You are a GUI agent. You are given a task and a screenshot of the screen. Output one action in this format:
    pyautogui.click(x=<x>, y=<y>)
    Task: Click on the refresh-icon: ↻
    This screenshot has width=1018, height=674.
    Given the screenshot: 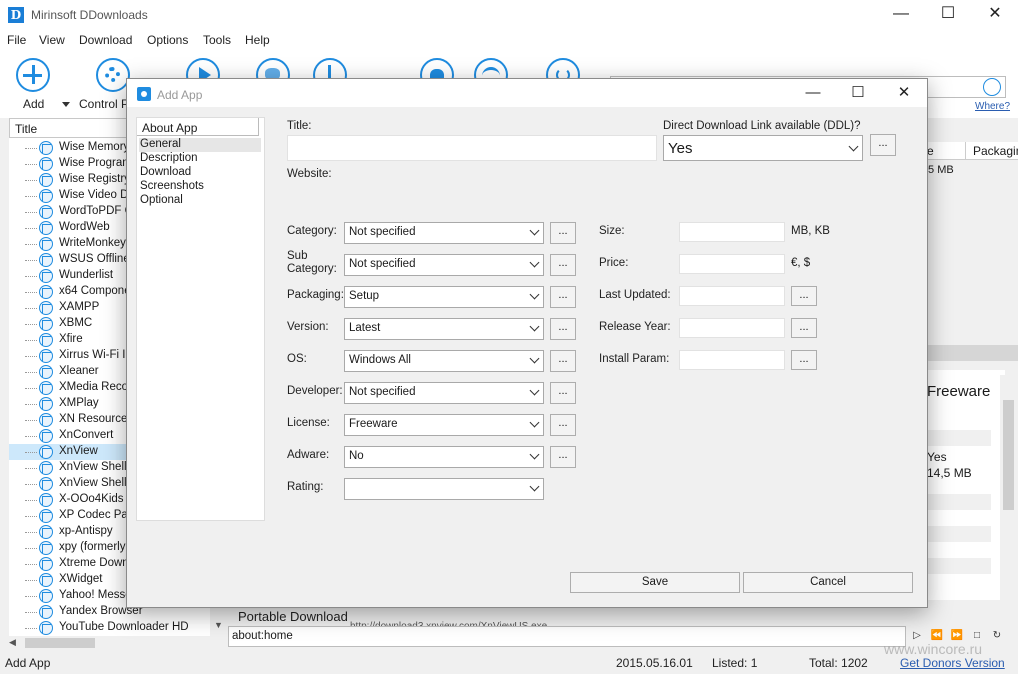 What is the action you would take?
    pyautogui.click(x=997, y=636)
    